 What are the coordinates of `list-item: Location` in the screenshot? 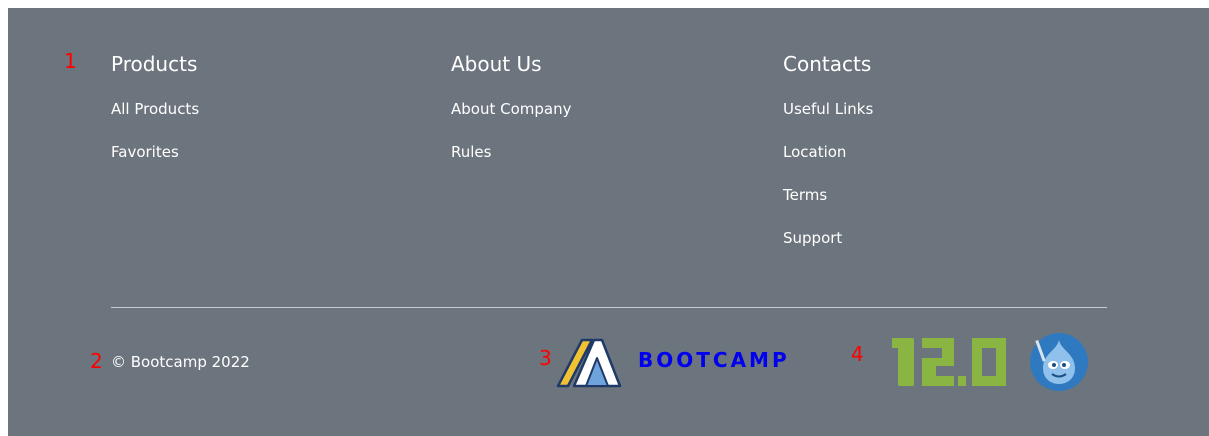 It's located at (814, 151).